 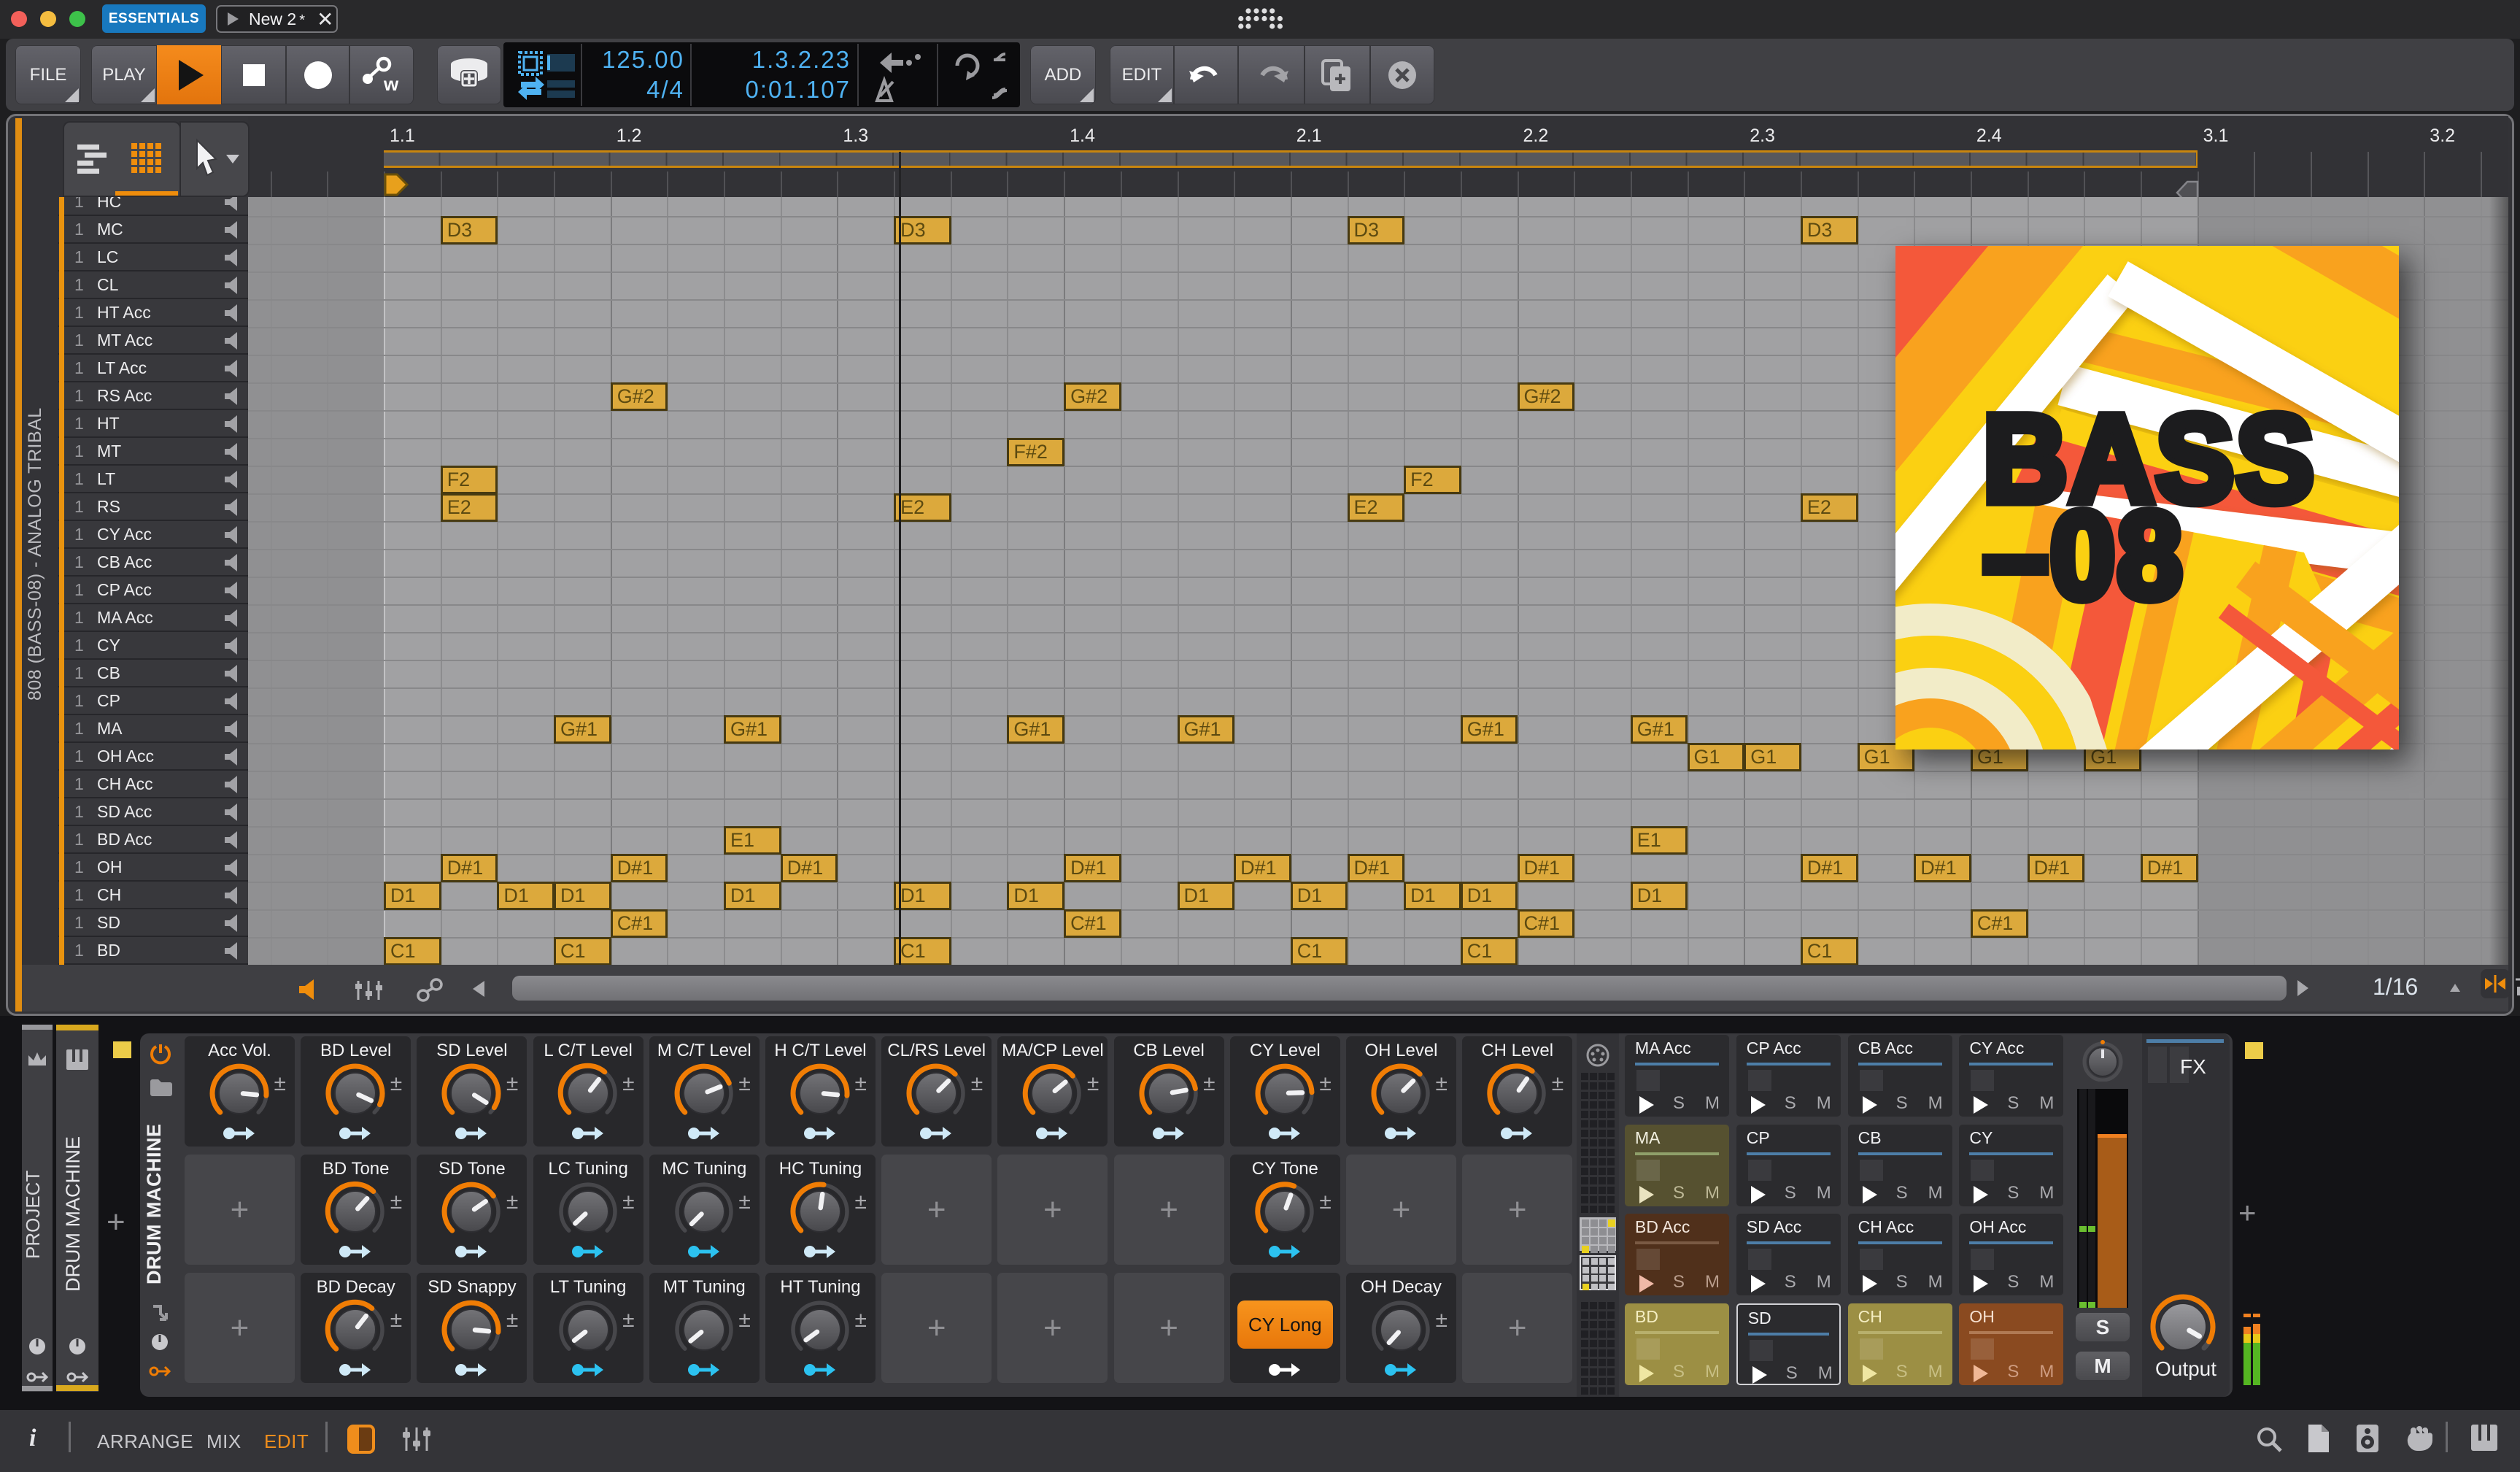 I want to click on svg-text: –08, so click(x=2083, y=555).